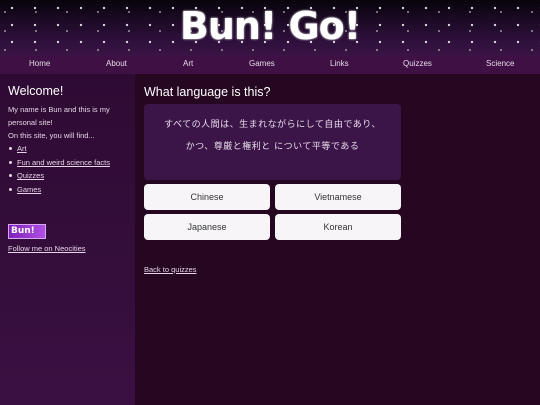 The height and width of the screenshot is (405, 540). What do you see at coordinates (30, 122) in the screenshot?
I see `intro-line-2: personal site!` at bounding box center [30, 122].